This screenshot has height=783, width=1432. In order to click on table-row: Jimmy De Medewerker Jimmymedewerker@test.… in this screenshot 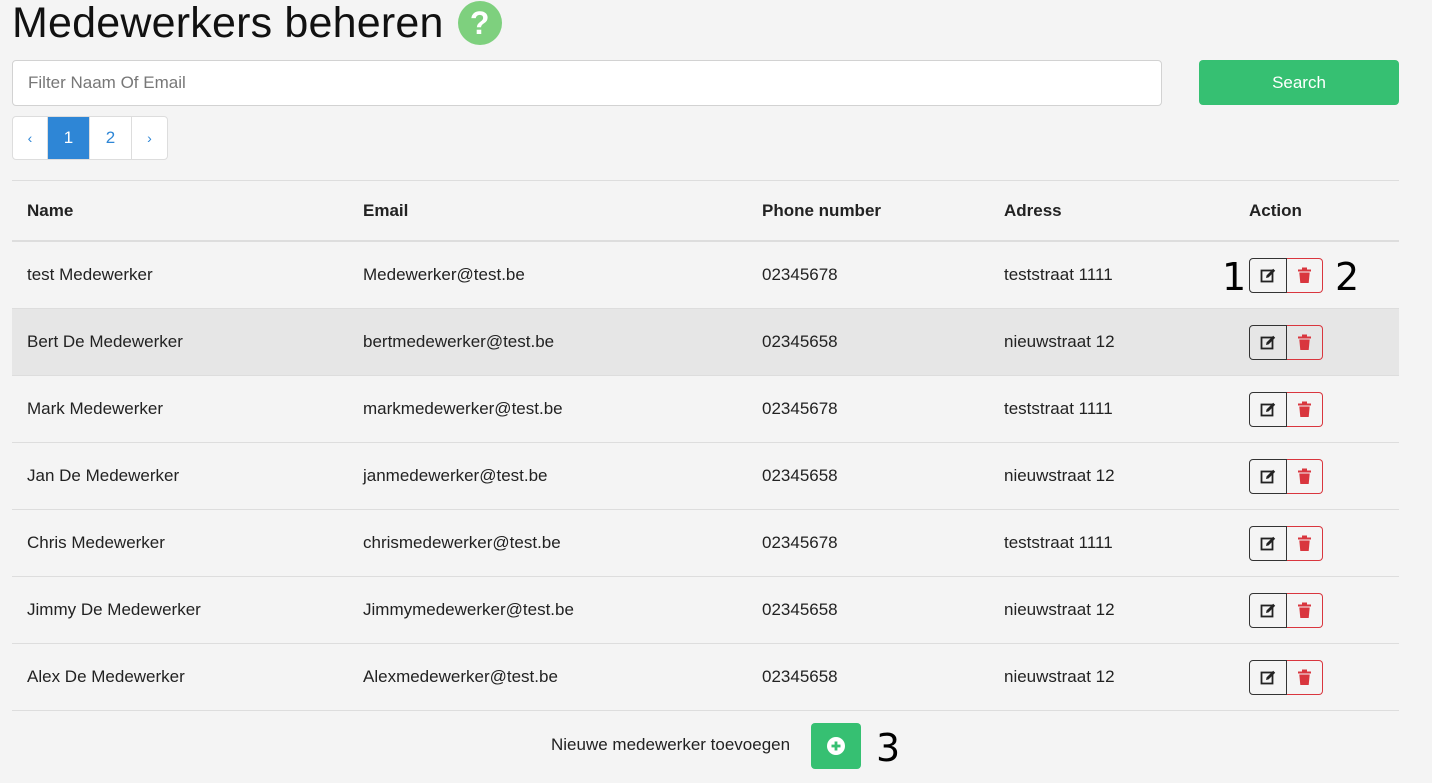, I will do `click(705, 610)`.